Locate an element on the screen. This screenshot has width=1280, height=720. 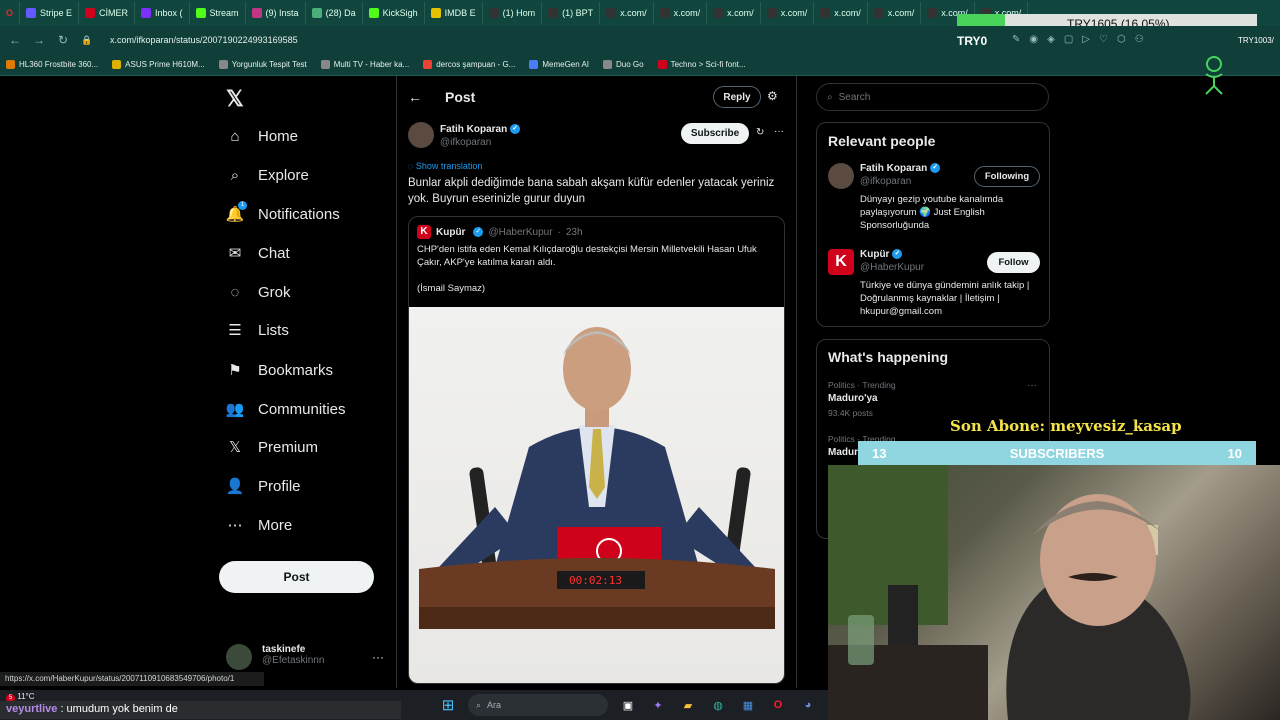
subs-label: SUBSCRIBERS is located at coordinates (1057, 453).